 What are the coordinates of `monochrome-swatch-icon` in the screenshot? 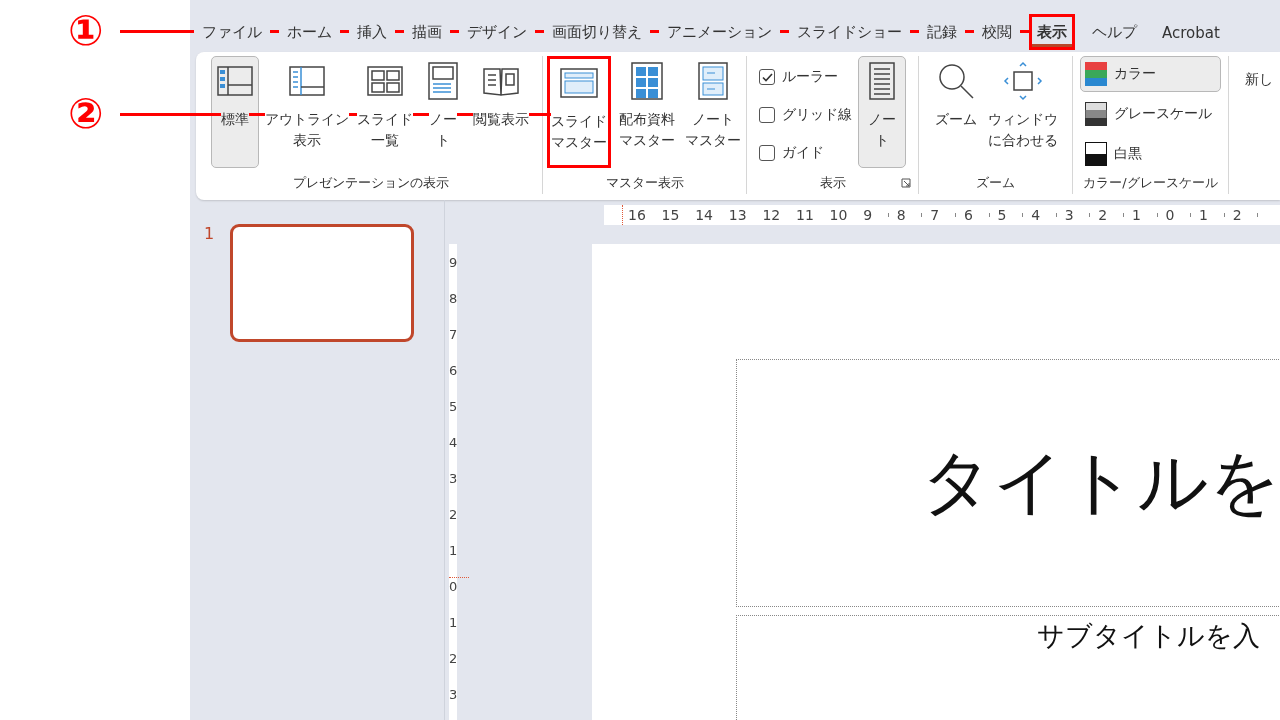 It's located at (1096, 154).